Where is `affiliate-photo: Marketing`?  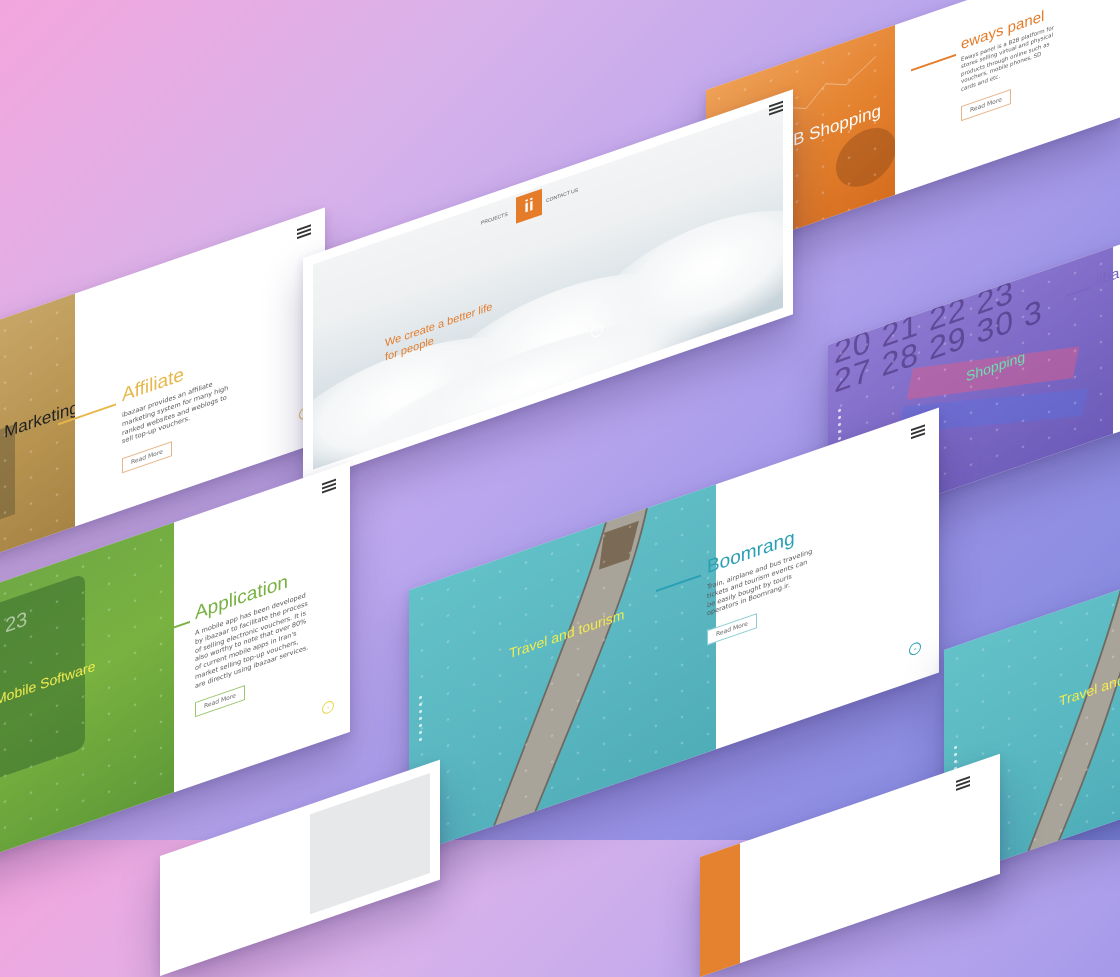 affiliate-photo: Marketing is located at coordinates (37, 433).